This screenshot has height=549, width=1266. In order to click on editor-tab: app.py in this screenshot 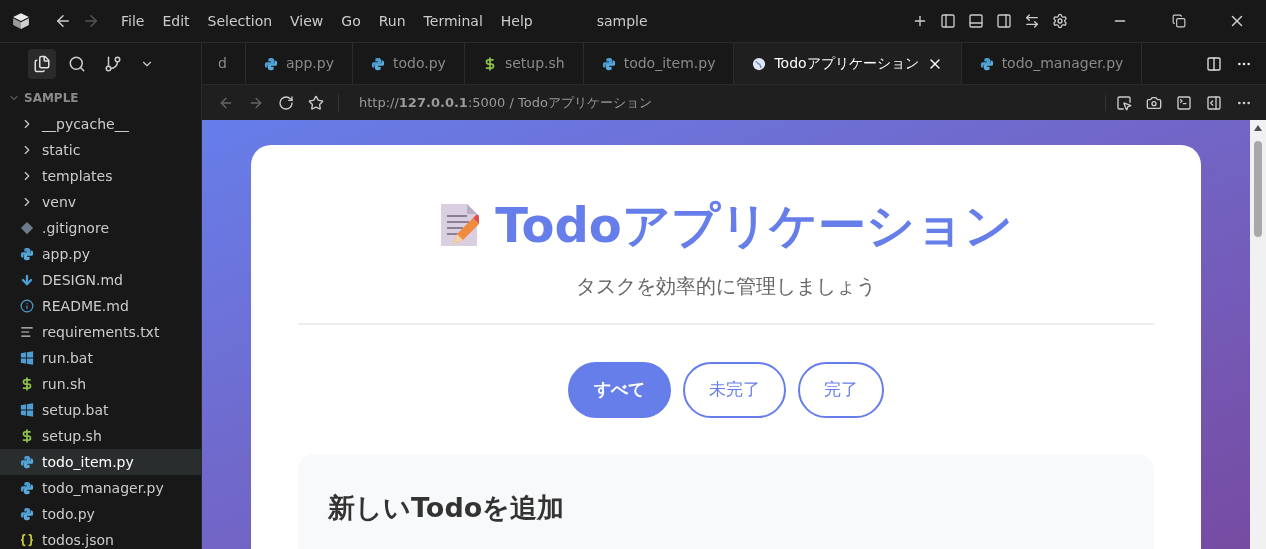, I will do `click(299, 63)`.